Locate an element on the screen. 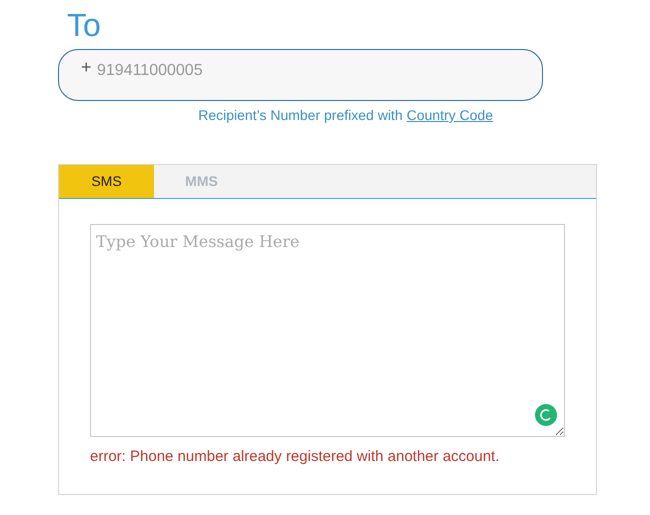 The height and width of the screenshot is (515, 650). country-code-link: Country Code is located at coordinates (449, 115).